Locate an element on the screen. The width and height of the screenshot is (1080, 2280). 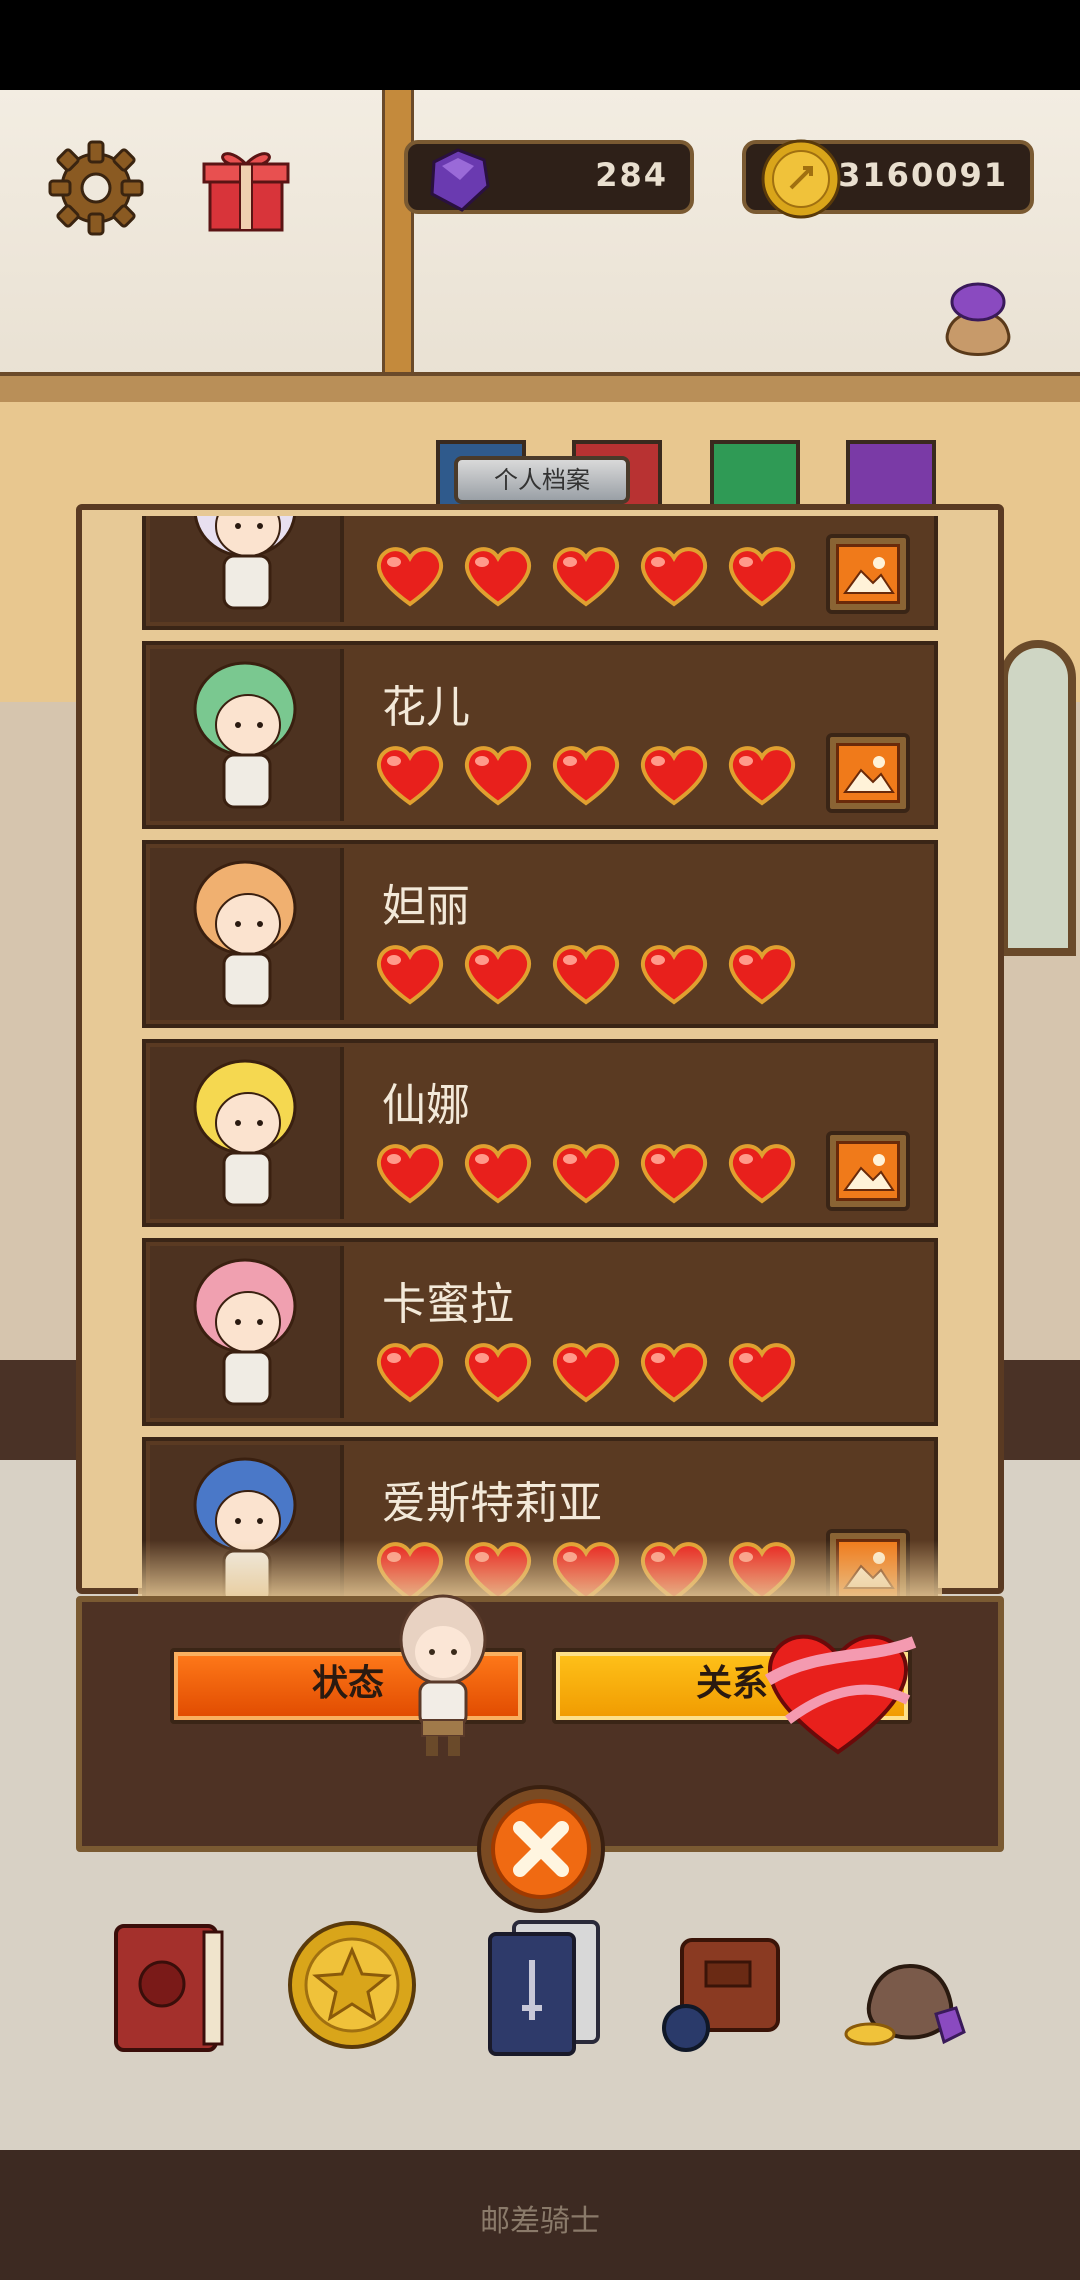
gold-coin-icon is located at coordinates (801, 179).